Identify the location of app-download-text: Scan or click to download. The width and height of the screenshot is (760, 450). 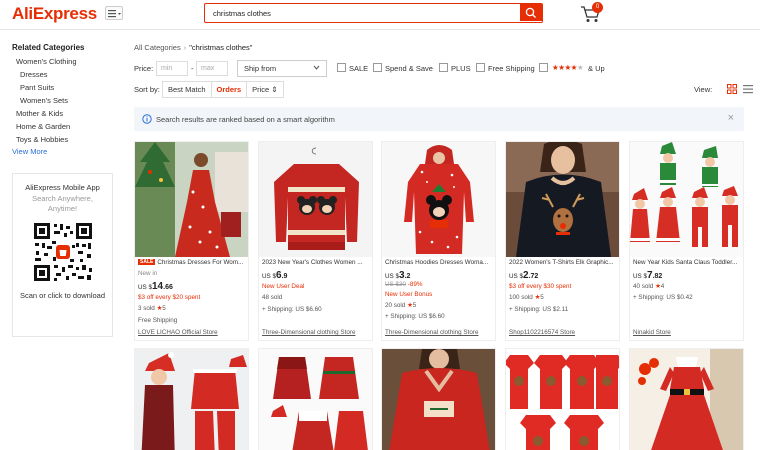
(62, 295).